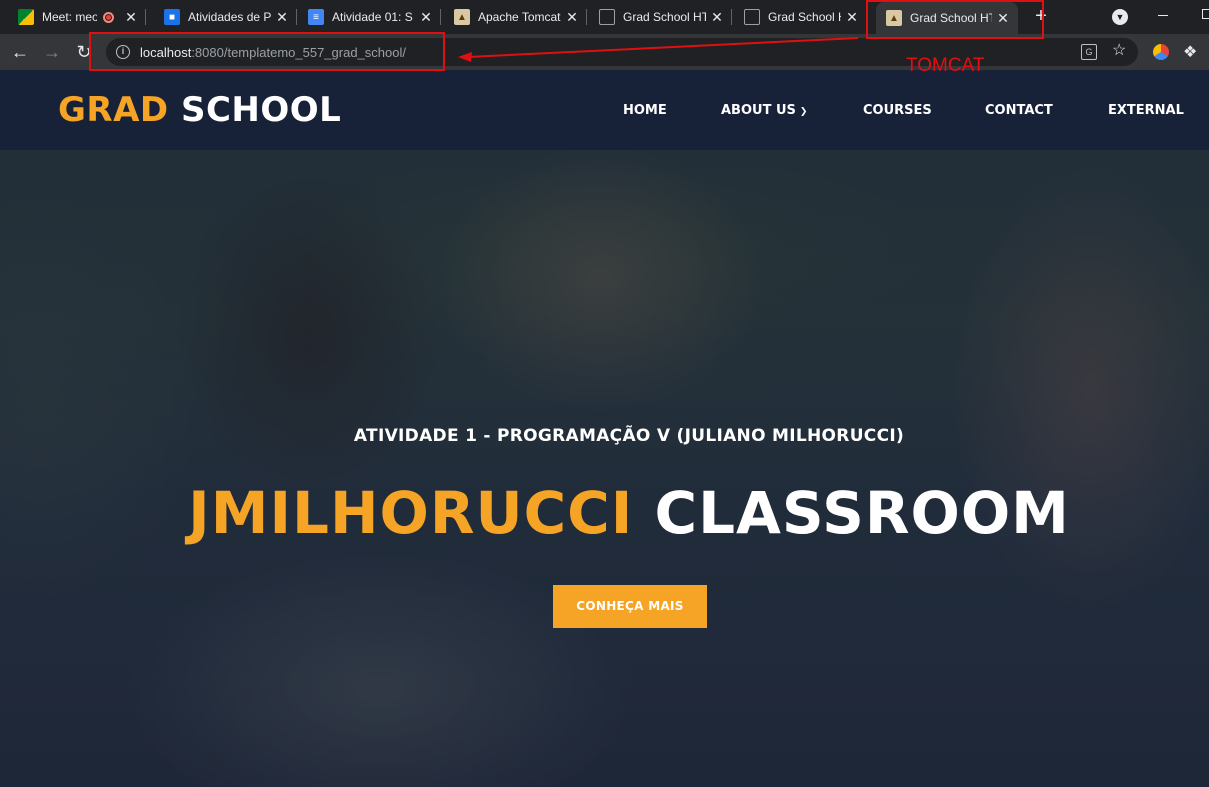  I want to click on tab-title: Apache Tomcat, so click(519, 17).